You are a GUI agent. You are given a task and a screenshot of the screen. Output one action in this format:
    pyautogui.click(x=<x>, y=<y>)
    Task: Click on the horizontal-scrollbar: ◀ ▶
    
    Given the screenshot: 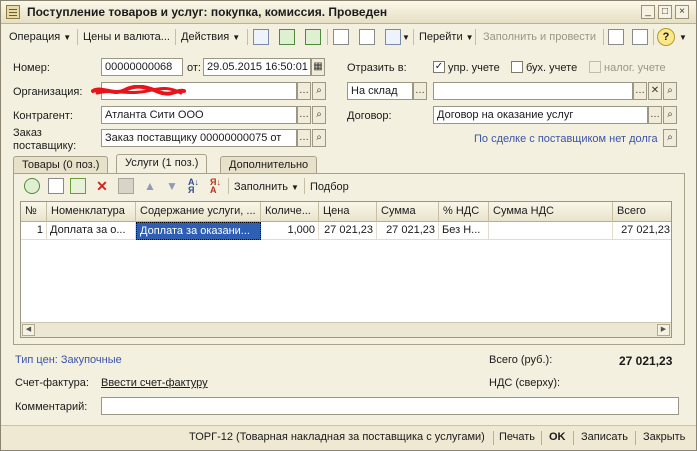 What is the action you would take?
    pyautogui.click(x=346, y=329)
    